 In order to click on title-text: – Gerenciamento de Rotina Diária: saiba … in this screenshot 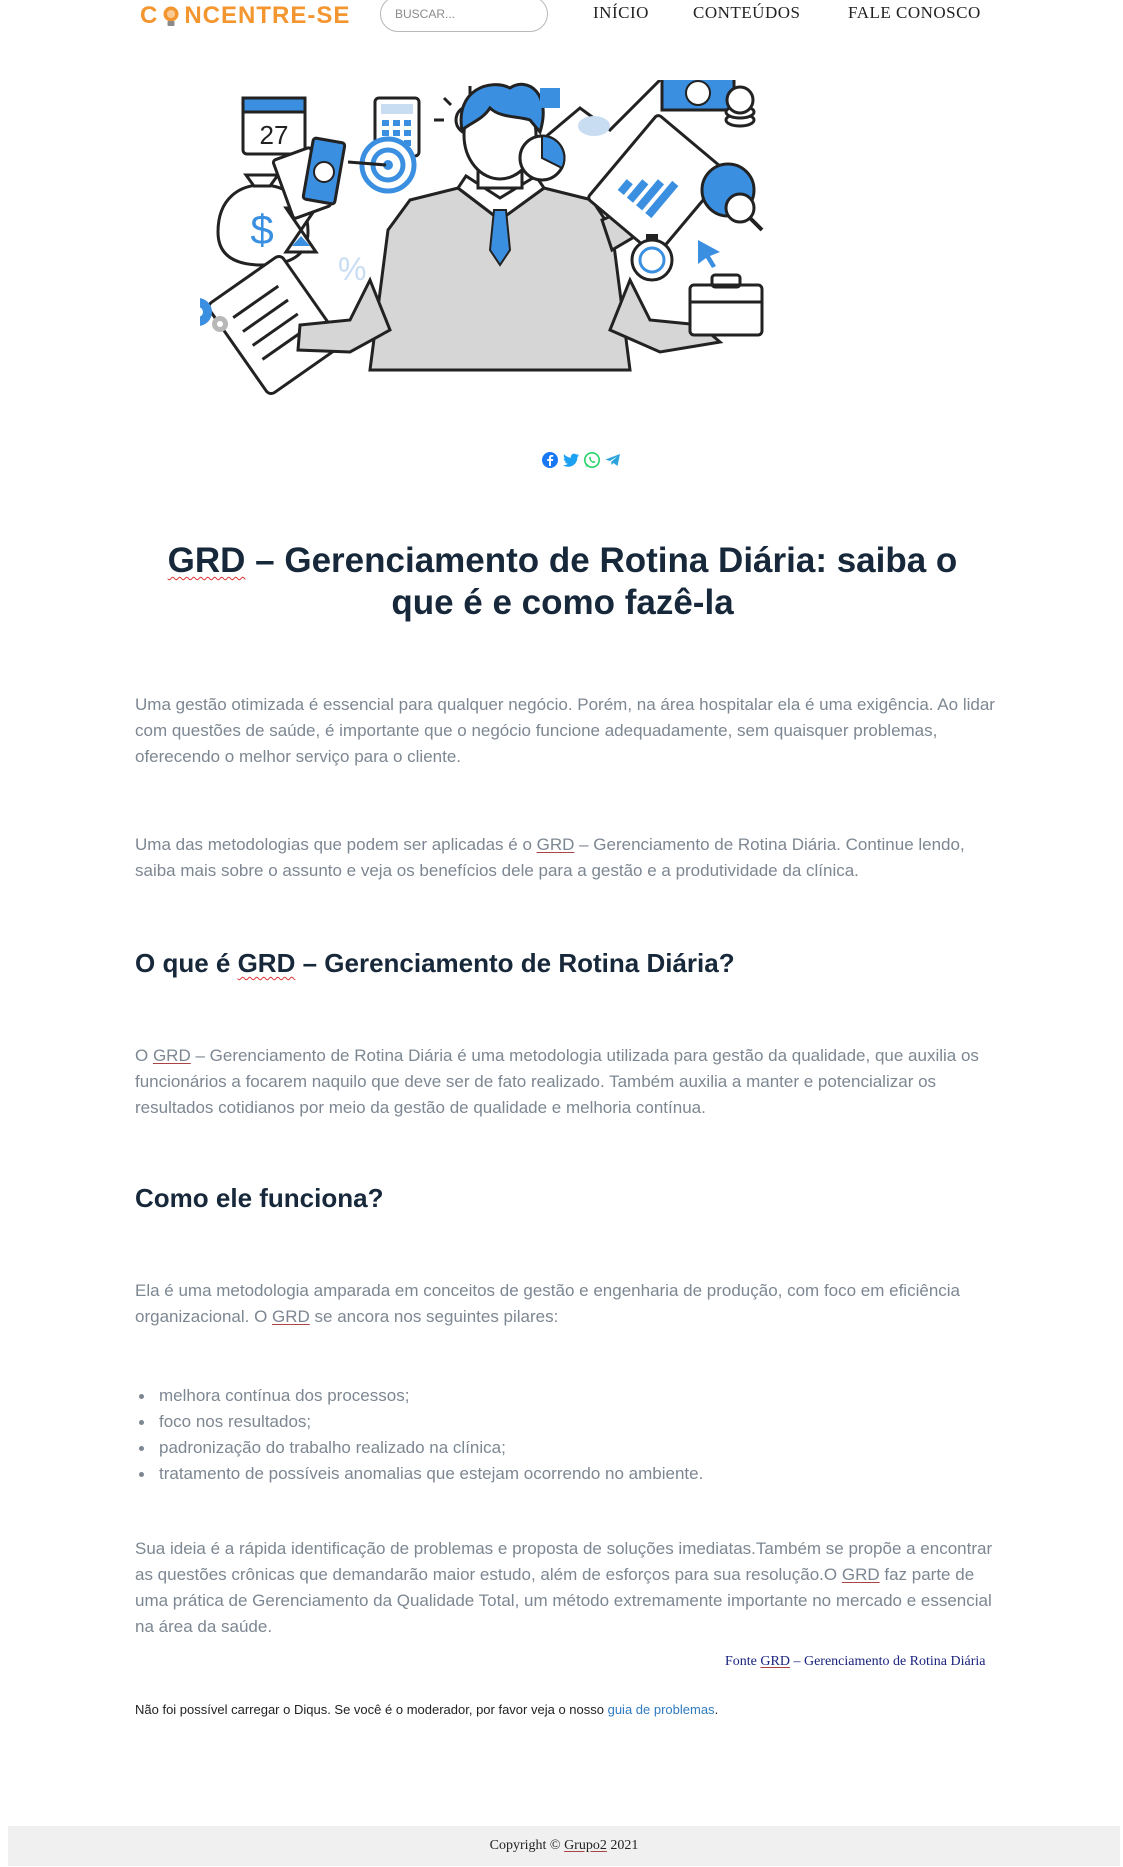, I will do `click(601, 581)`.